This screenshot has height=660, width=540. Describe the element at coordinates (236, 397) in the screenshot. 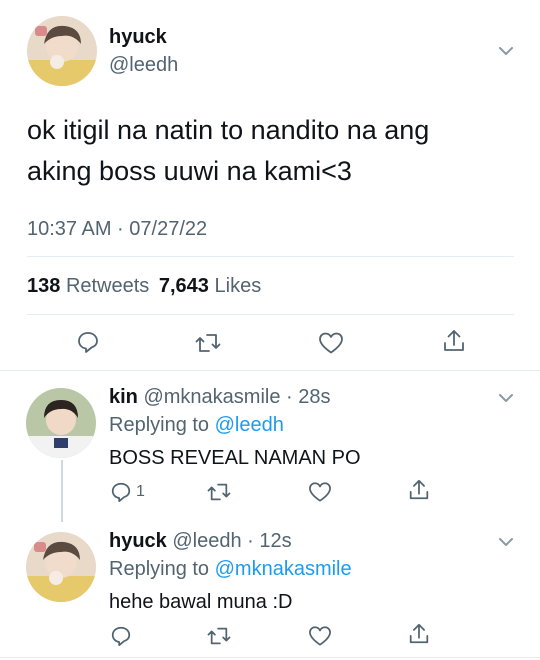

I see `reply-handle-time: @mknakasmile · 28s` at that location.